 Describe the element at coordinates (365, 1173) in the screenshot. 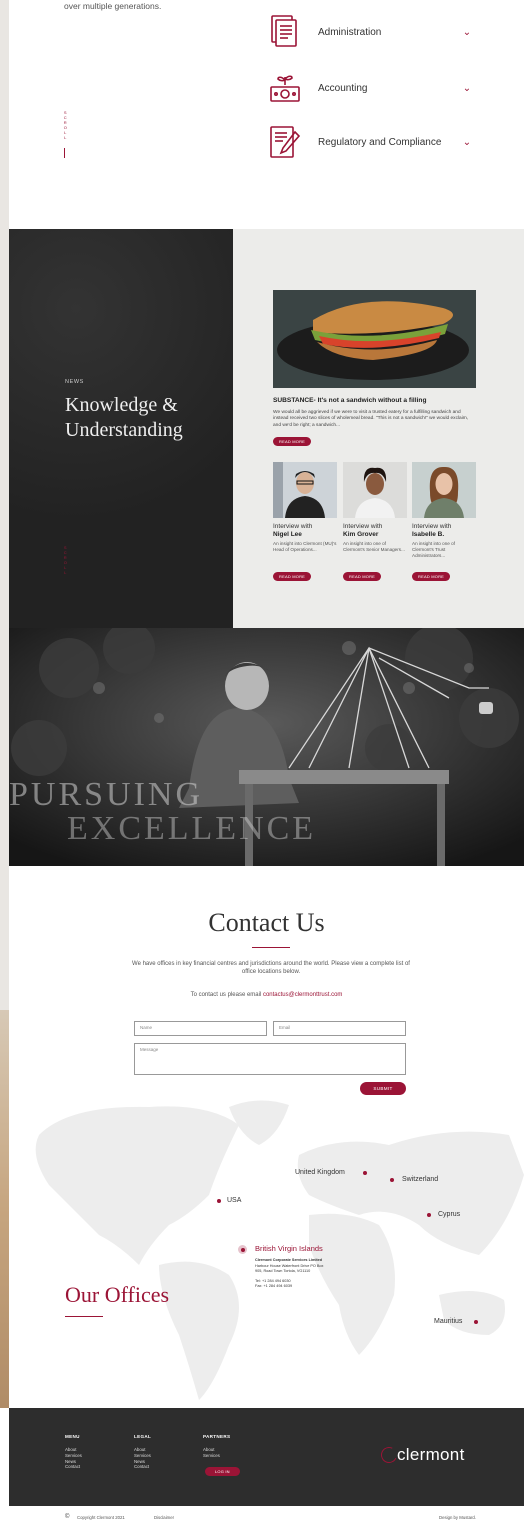

I see `office-marker-uk` at that location.